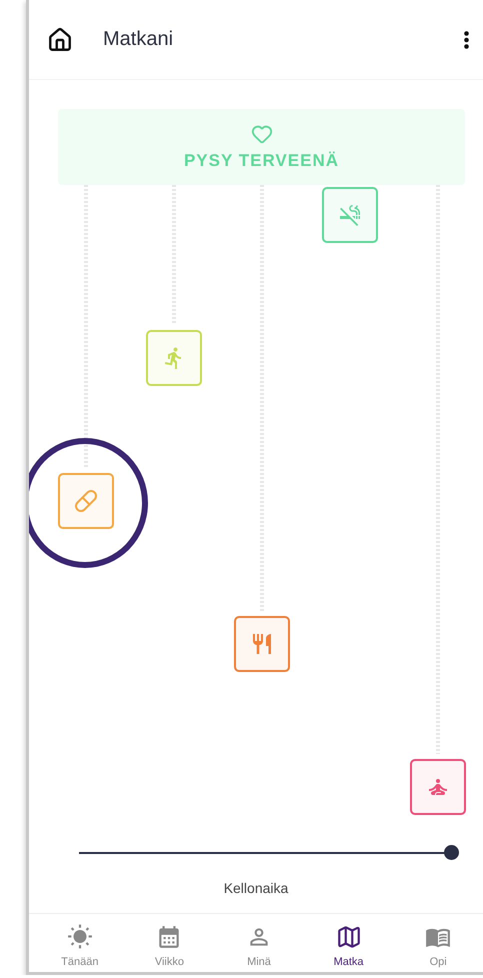 This screenshot has height=978, width=483. I want to click on goal-title: PYSY TERVEENÄ, so click(262, 161).